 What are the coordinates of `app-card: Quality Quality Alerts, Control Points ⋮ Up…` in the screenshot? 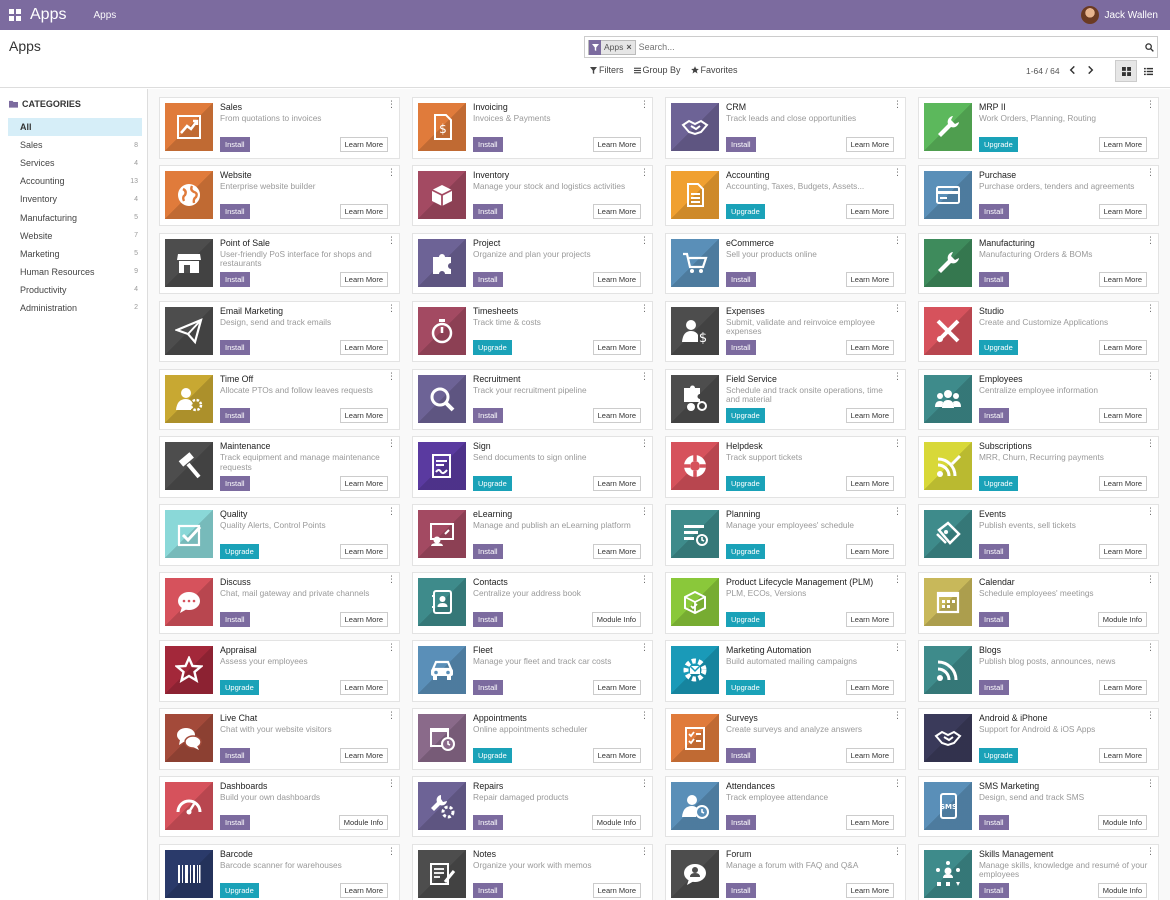 It's located at (279, 535).